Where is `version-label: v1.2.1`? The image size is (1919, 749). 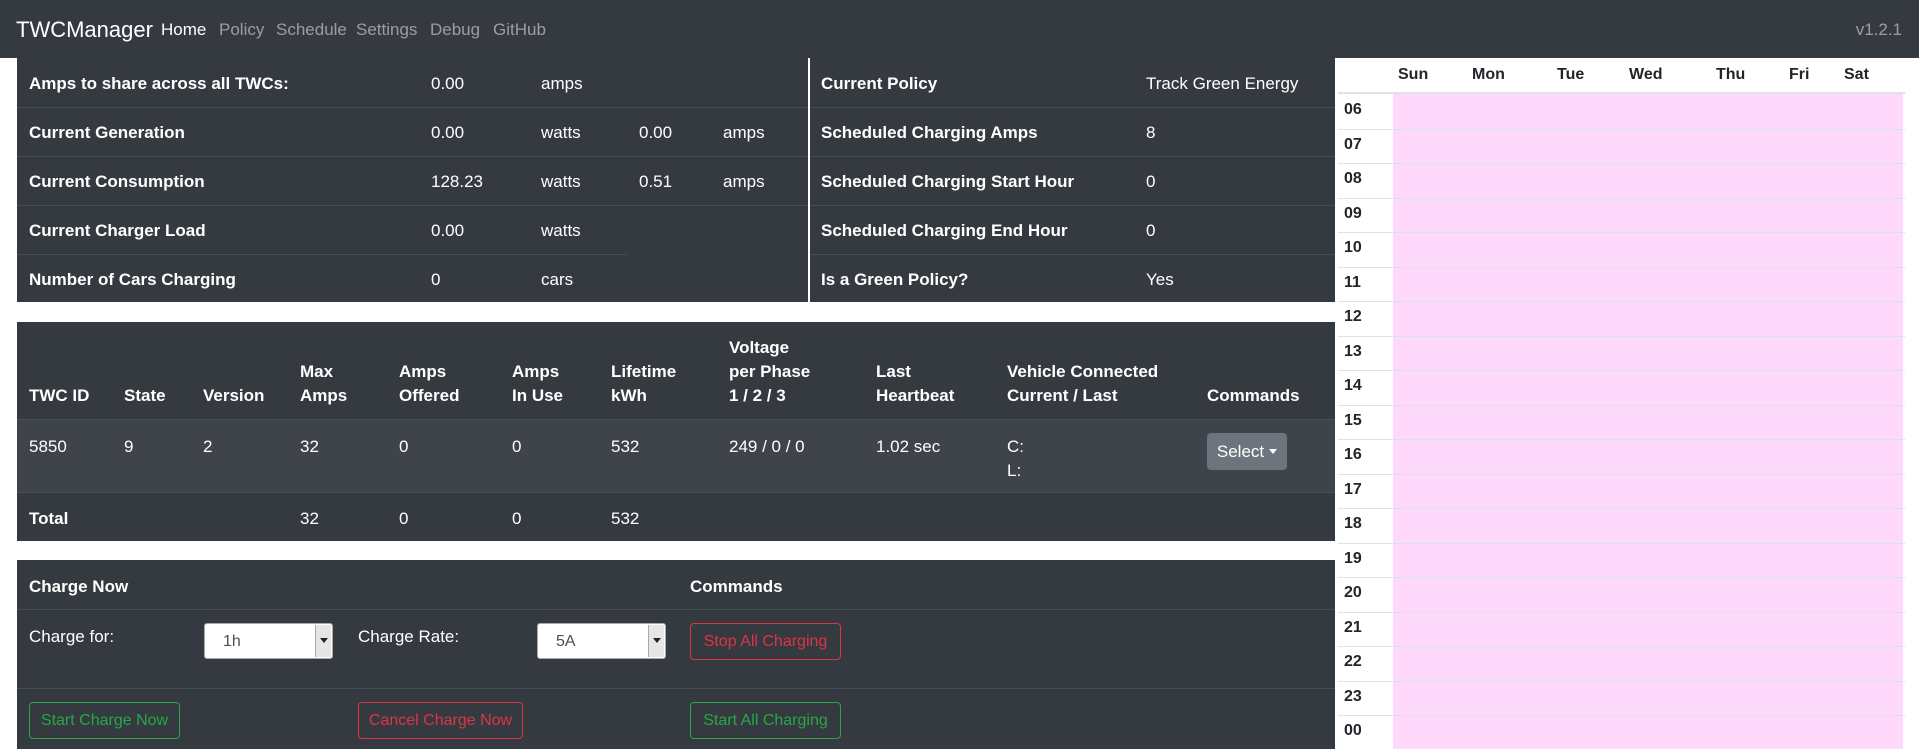
version-label: v1.2.1 is located at coordinates (1878, 29).